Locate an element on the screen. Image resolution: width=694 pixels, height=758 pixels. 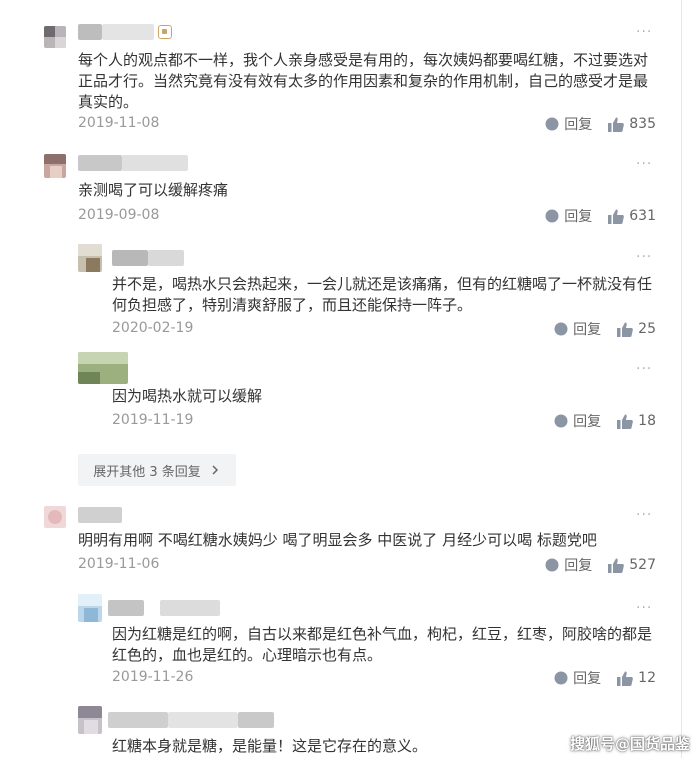
comment-date: 2019-11-08 is located at coordinates (119, 123).